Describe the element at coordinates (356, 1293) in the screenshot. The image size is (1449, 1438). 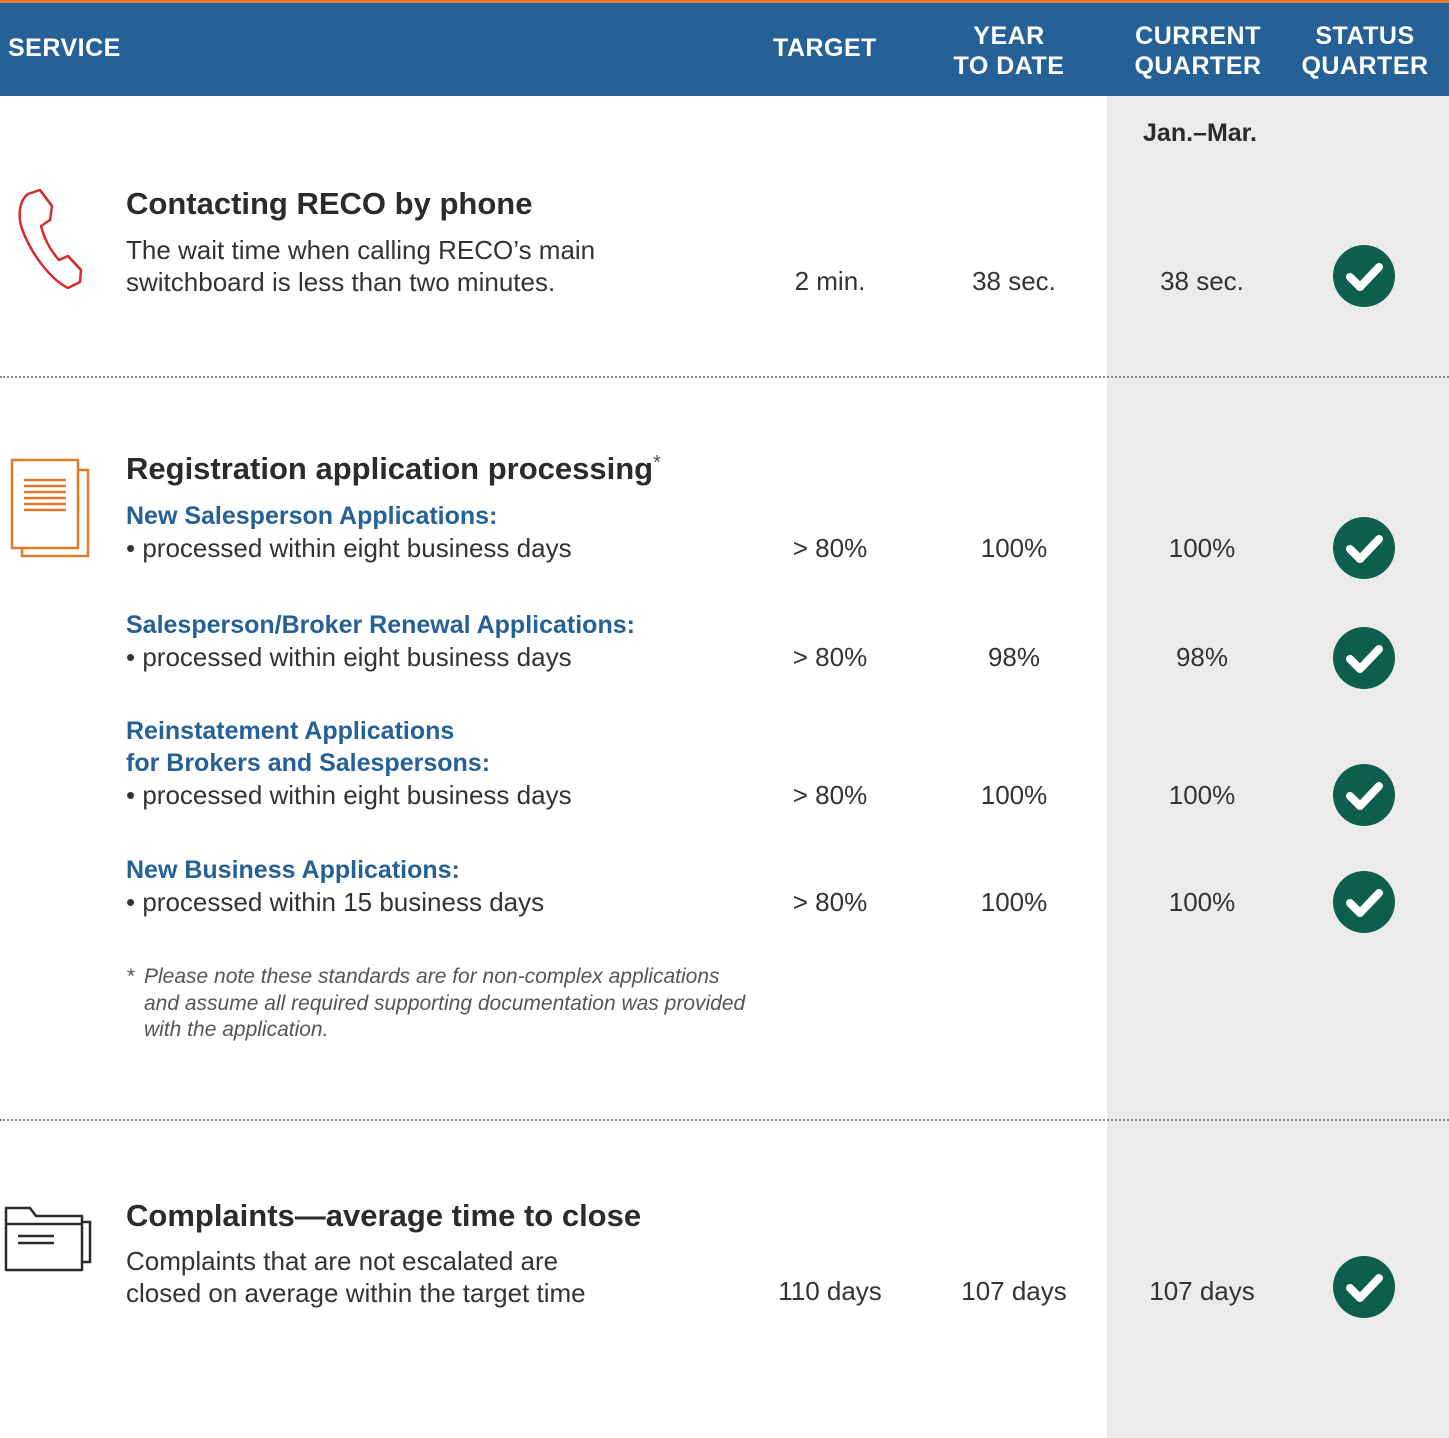
I see `complaints-desc-line2: closed on average within the target time` at that location.